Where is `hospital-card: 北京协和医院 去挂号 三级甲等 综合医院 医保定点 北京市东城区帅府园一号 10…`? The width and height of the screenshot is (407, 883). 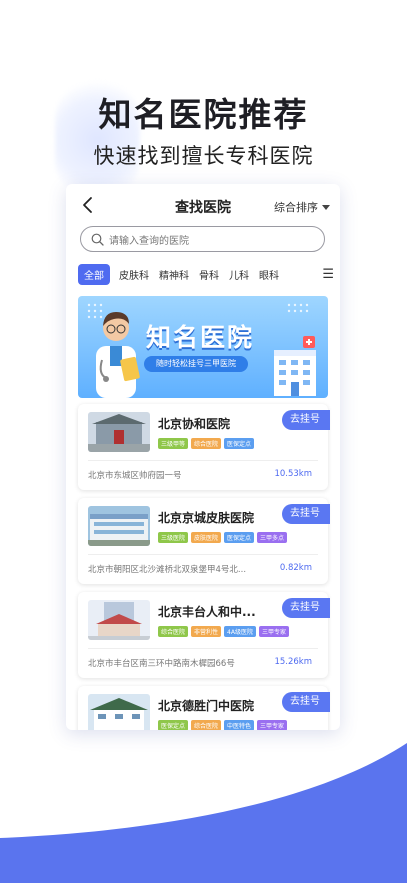
hospital-card: 北京协和医院 去挂号 三级甲等 综合医院 医保定点 北京市东城区帅府园一号 10… is located at coordinates (204, 447).